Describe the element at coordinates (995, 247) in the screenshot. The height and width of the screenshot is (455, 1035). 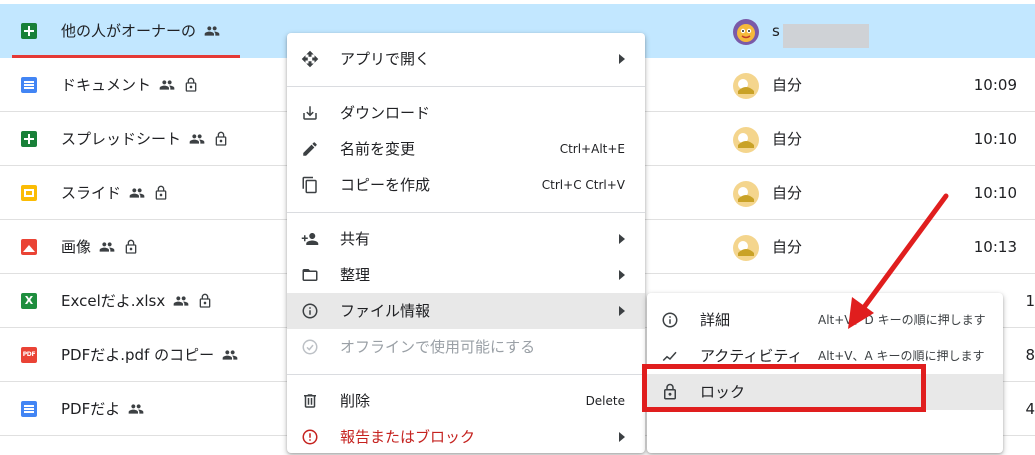
I see `modified-time: 10:13` at that location.